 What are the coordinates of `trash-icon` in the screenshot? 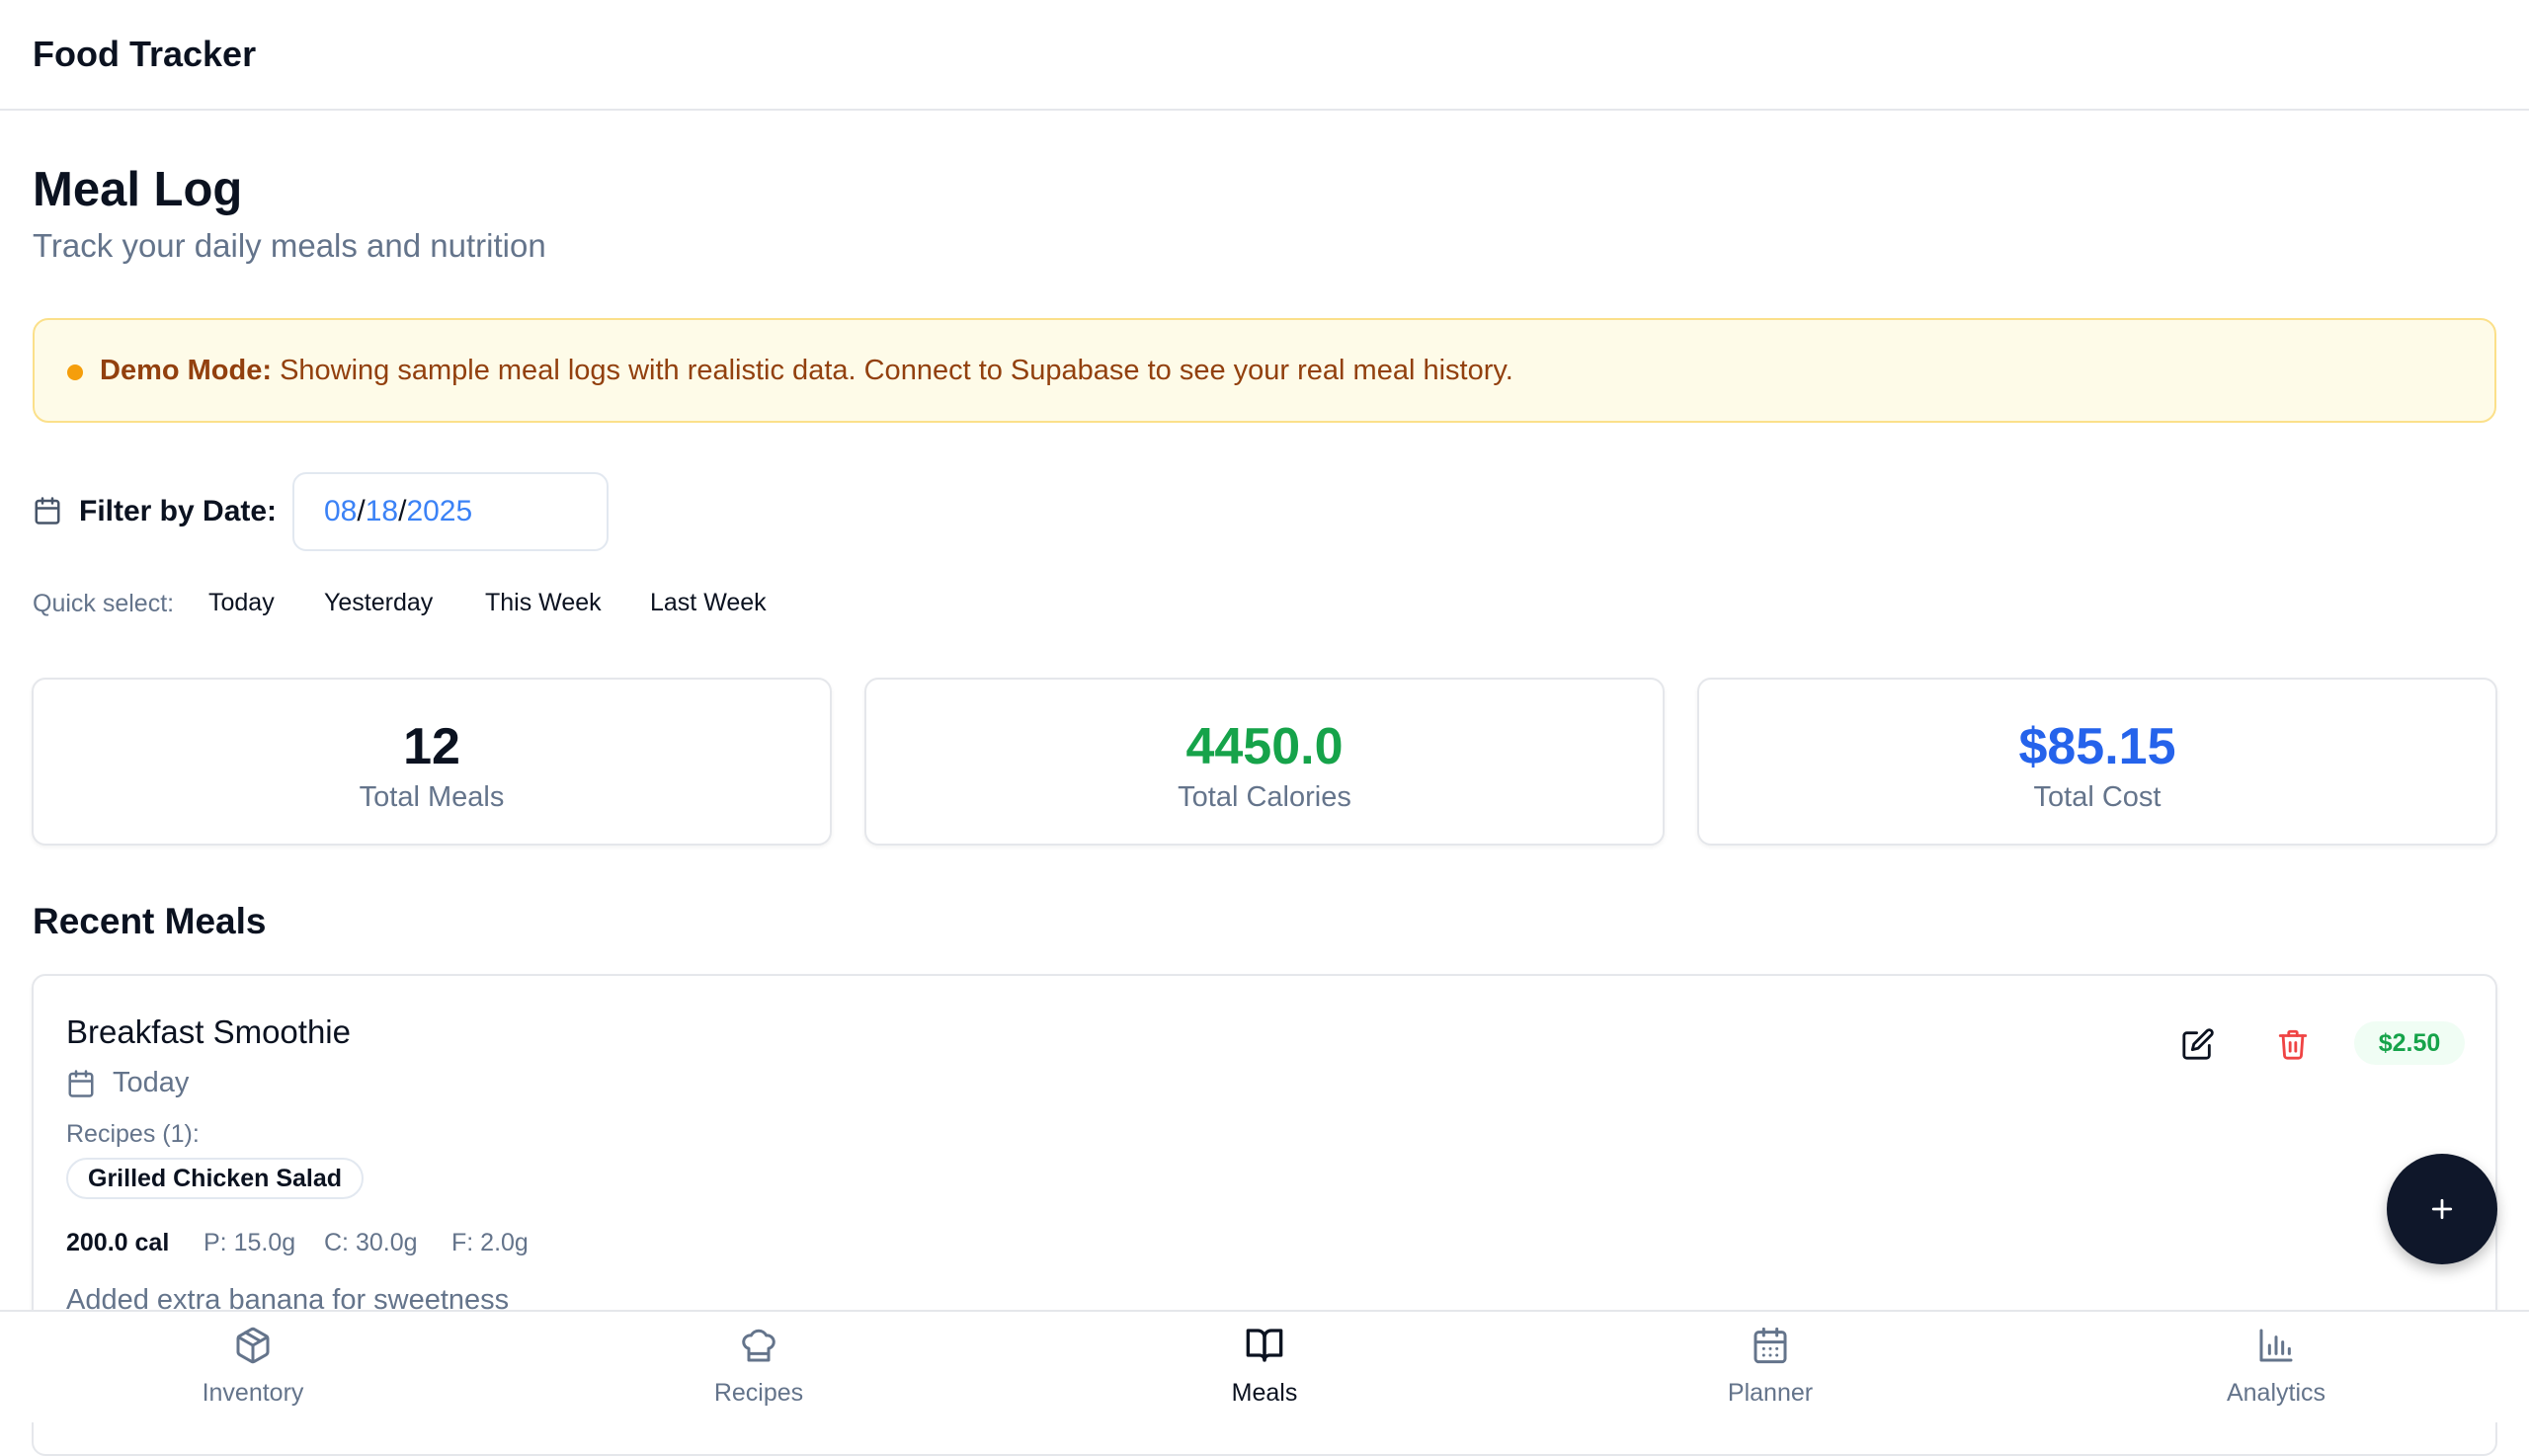 It's located at (2293, 1044).